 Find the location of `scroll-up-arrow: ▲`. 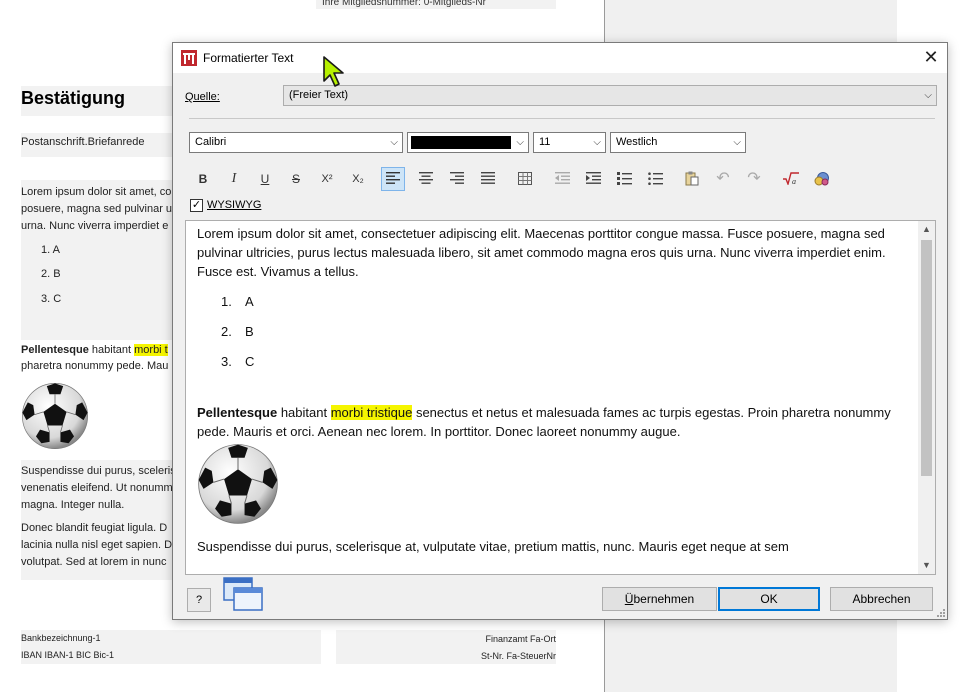

scroll-up-arrow: ▲ is located at coordinates (926, 229).